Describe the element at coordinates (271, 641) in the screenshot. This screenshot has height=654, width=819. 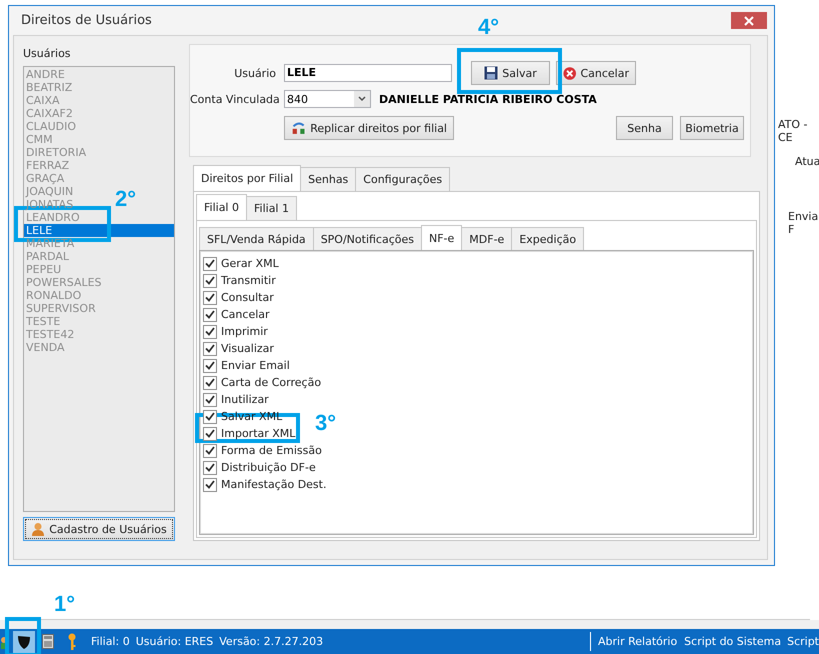
I see `status-text: Versão: 2.7.27.203` at that location.